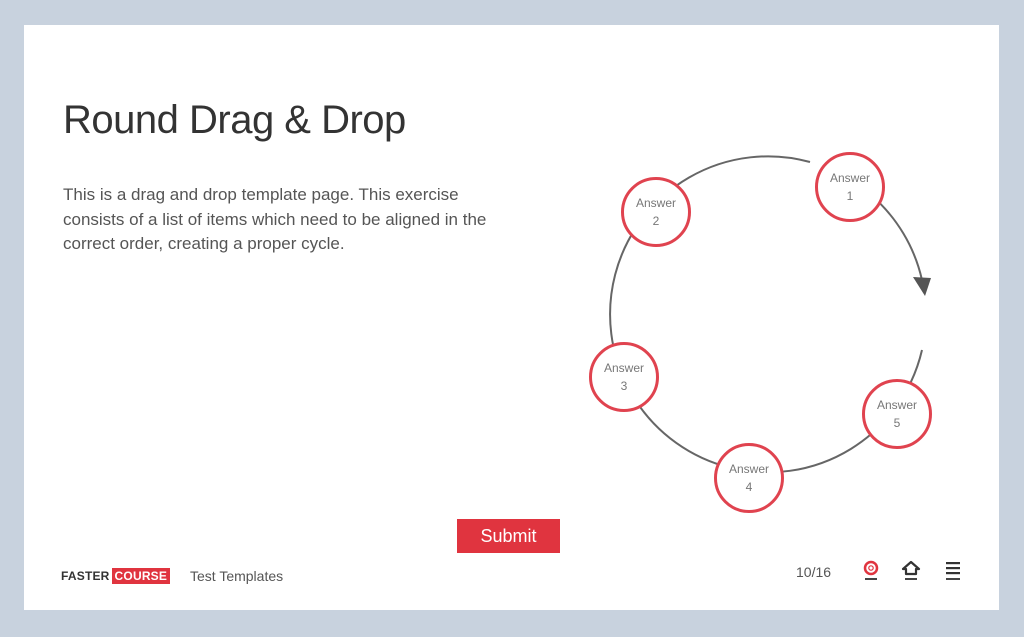 This screenshot has width=1024, height=637. Describe the element at coordinates (897, 414) in the screenshot. I see `answer-item-5: Answer 5` at that location.